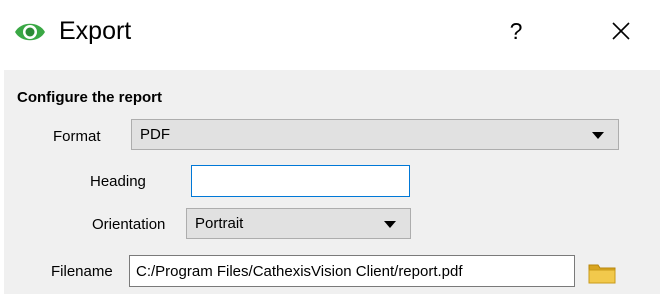 The width and height of the screenshot is (666, 298). I want to click on folder-icon, so click(602, 273).